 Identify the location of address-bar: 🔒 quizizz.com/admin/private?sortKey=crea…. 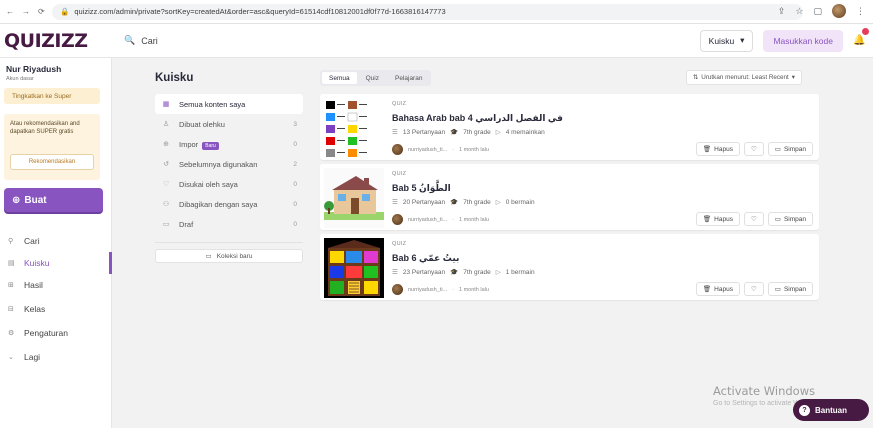
(427, 11).